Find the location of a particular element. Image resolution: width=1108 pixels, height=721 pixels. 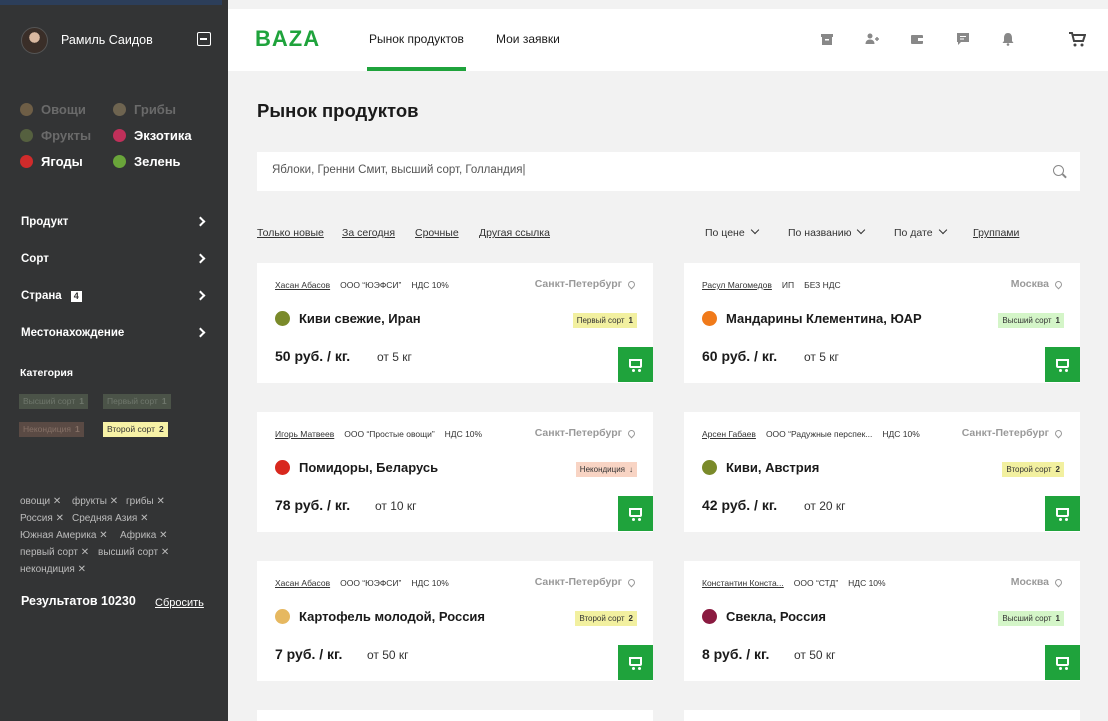

city-label: Санкт-Петербург is located at coordinates (578, 582).